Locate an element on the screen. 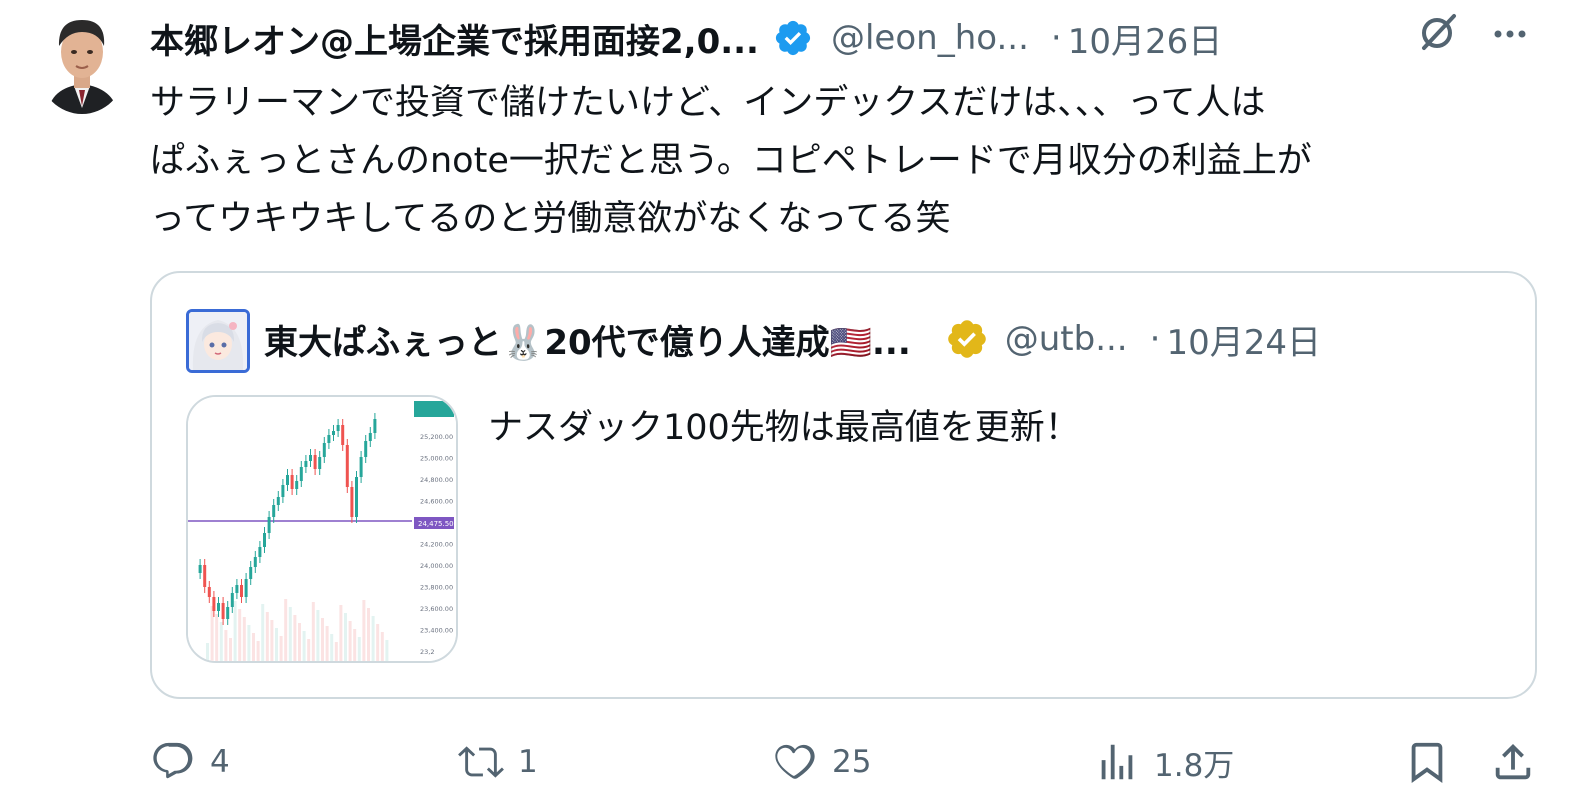 This screenshot has height=812, width=1569. views-chart-icon is located at coordinates (1117, 762).